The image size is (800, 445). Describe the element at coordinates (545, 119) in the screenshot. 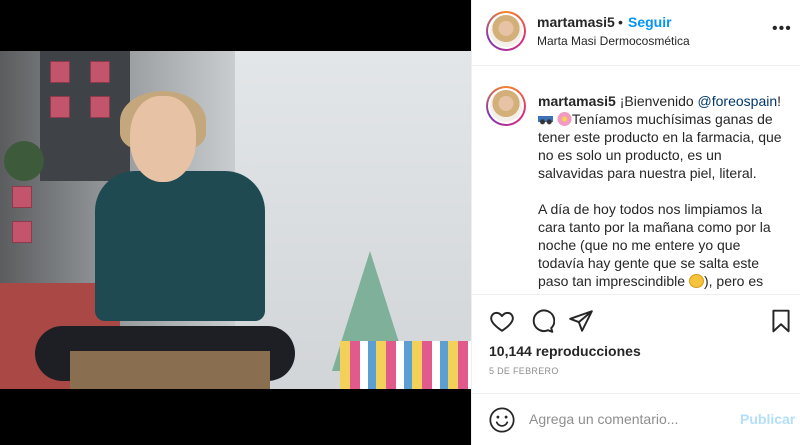

I see `car-emoji` at that location.